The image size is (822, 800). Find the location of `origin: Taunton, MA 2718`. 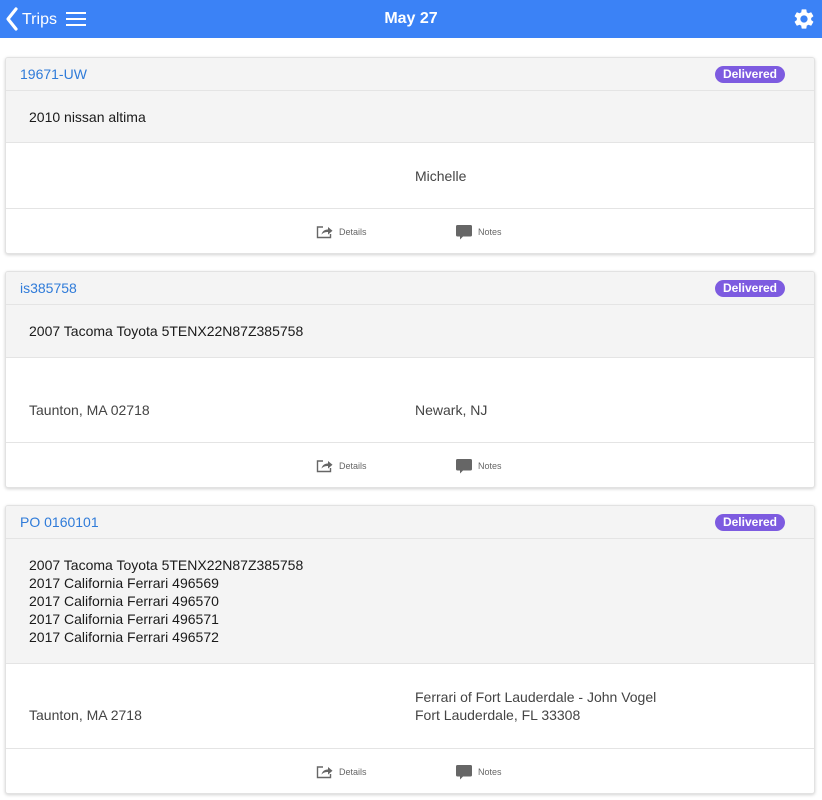

origin: Taunton, MA 2718 is located at coordinates (85, 715).